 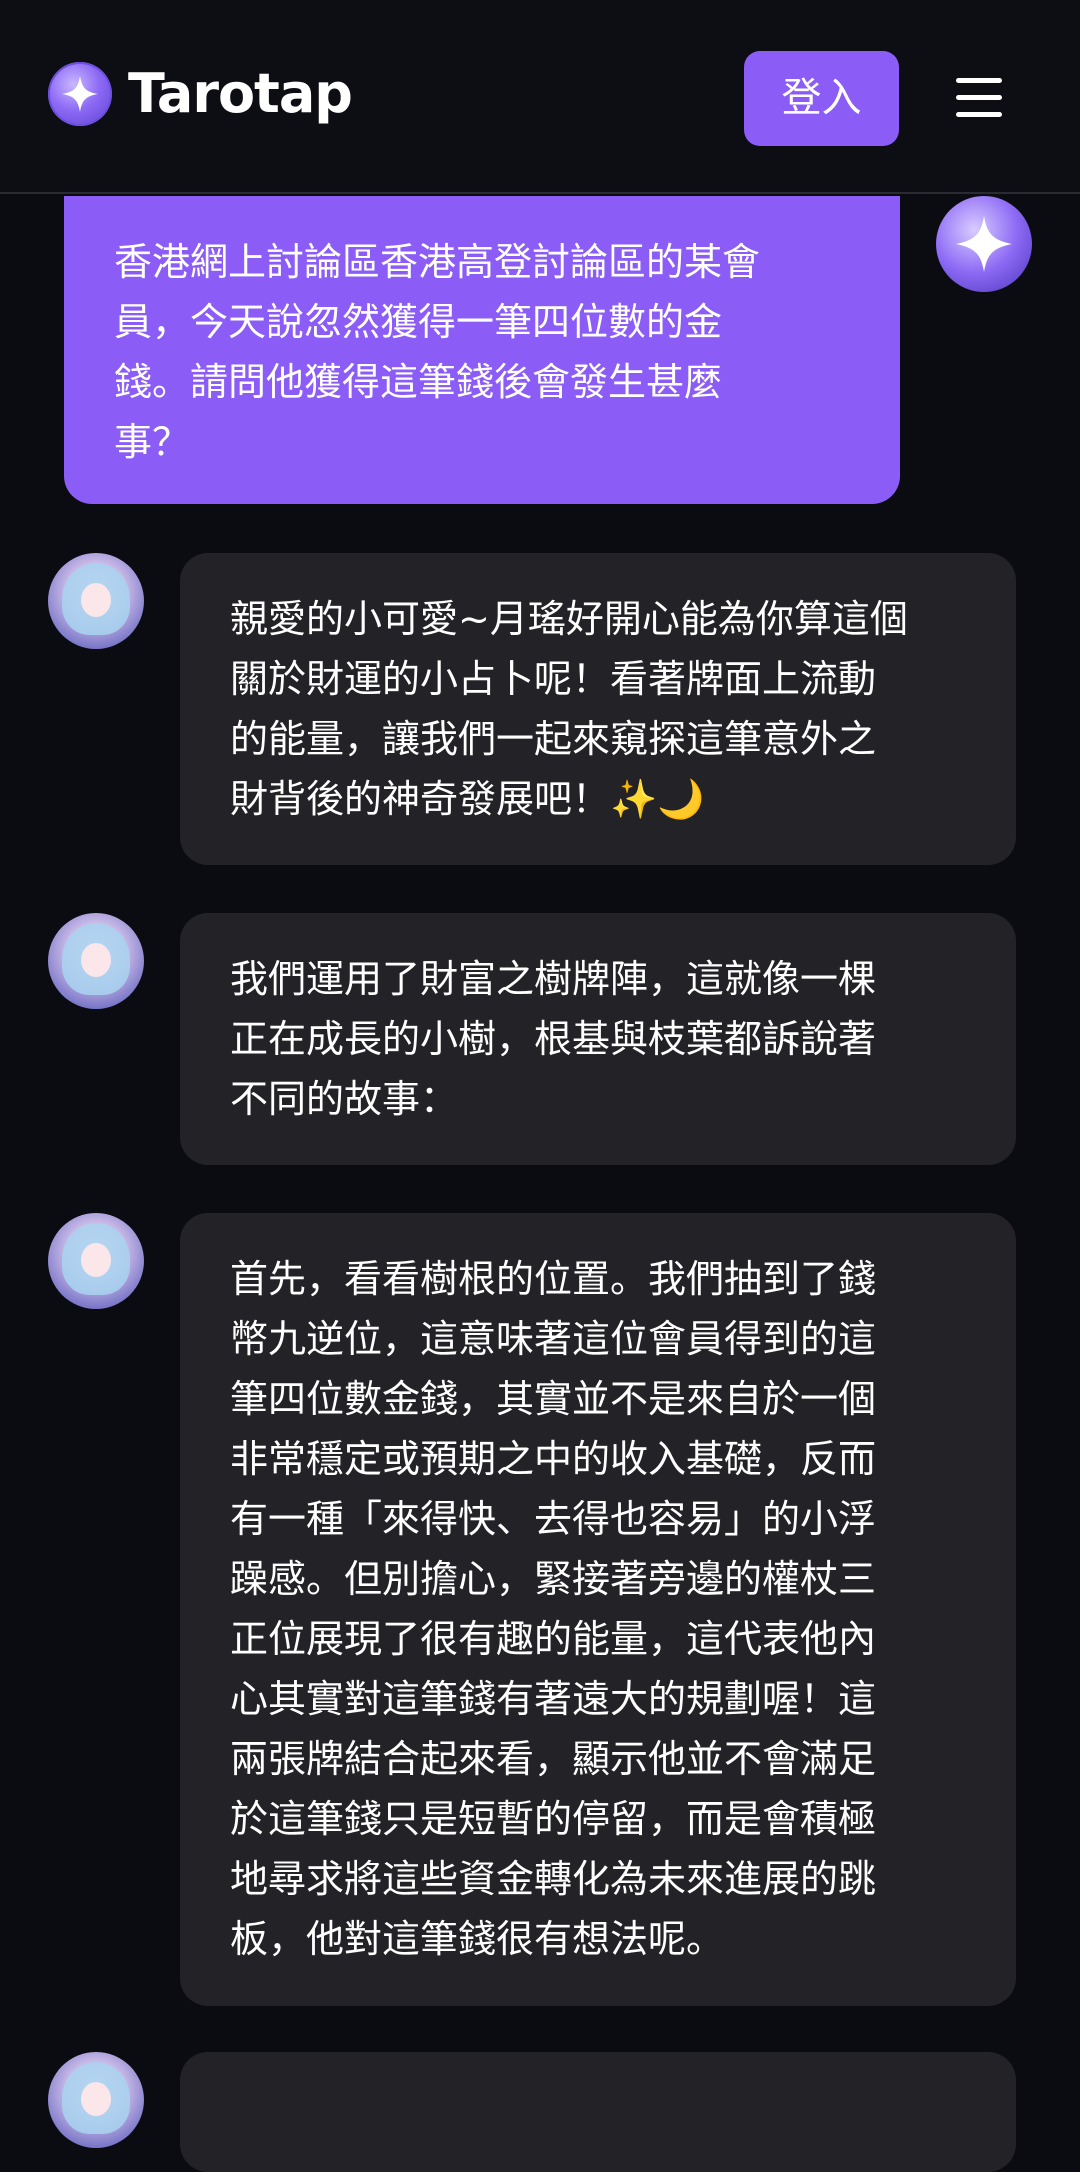 I want to click on assistant-message-bubble-partial, so click(x=598, y=2112).